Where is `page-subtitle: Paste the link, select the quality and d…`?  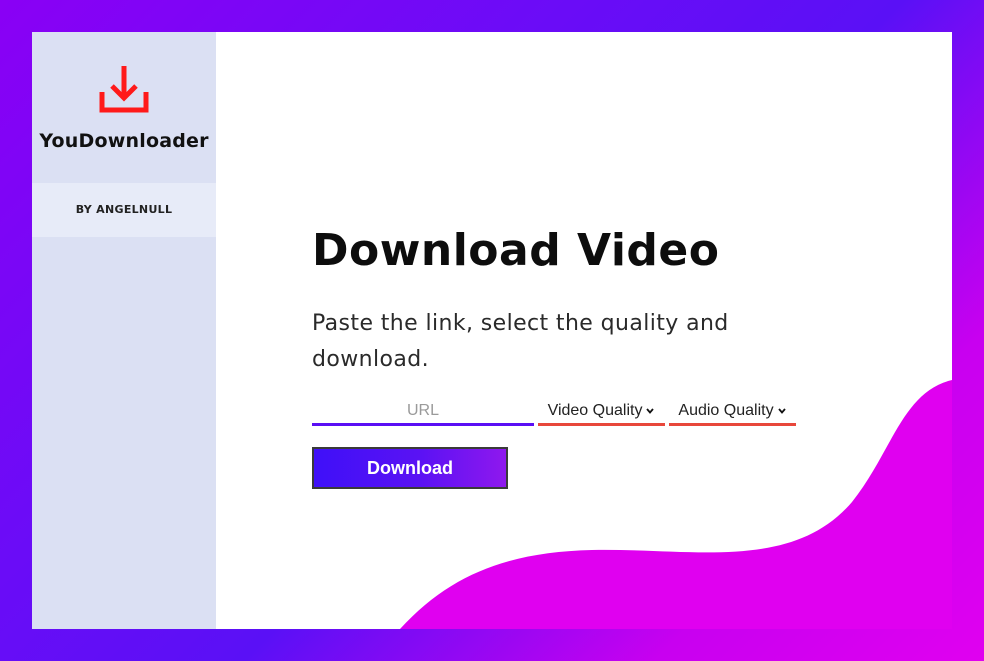 page-subtitle: Paste the link, select the quality and d… is located at coordinates (520, 341).